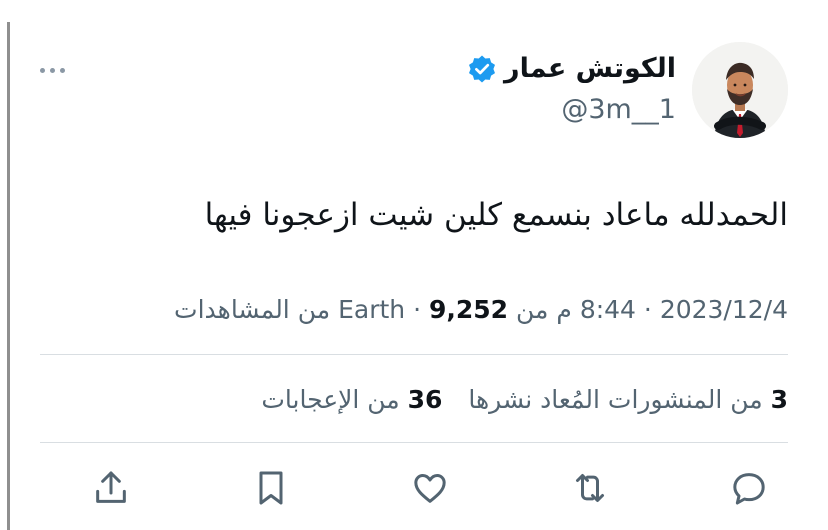 This screenshot has width=828, height=530. I want to click on reposts-stat: 3 من المنشورات المُعاد نشرها, so click(624, 399).